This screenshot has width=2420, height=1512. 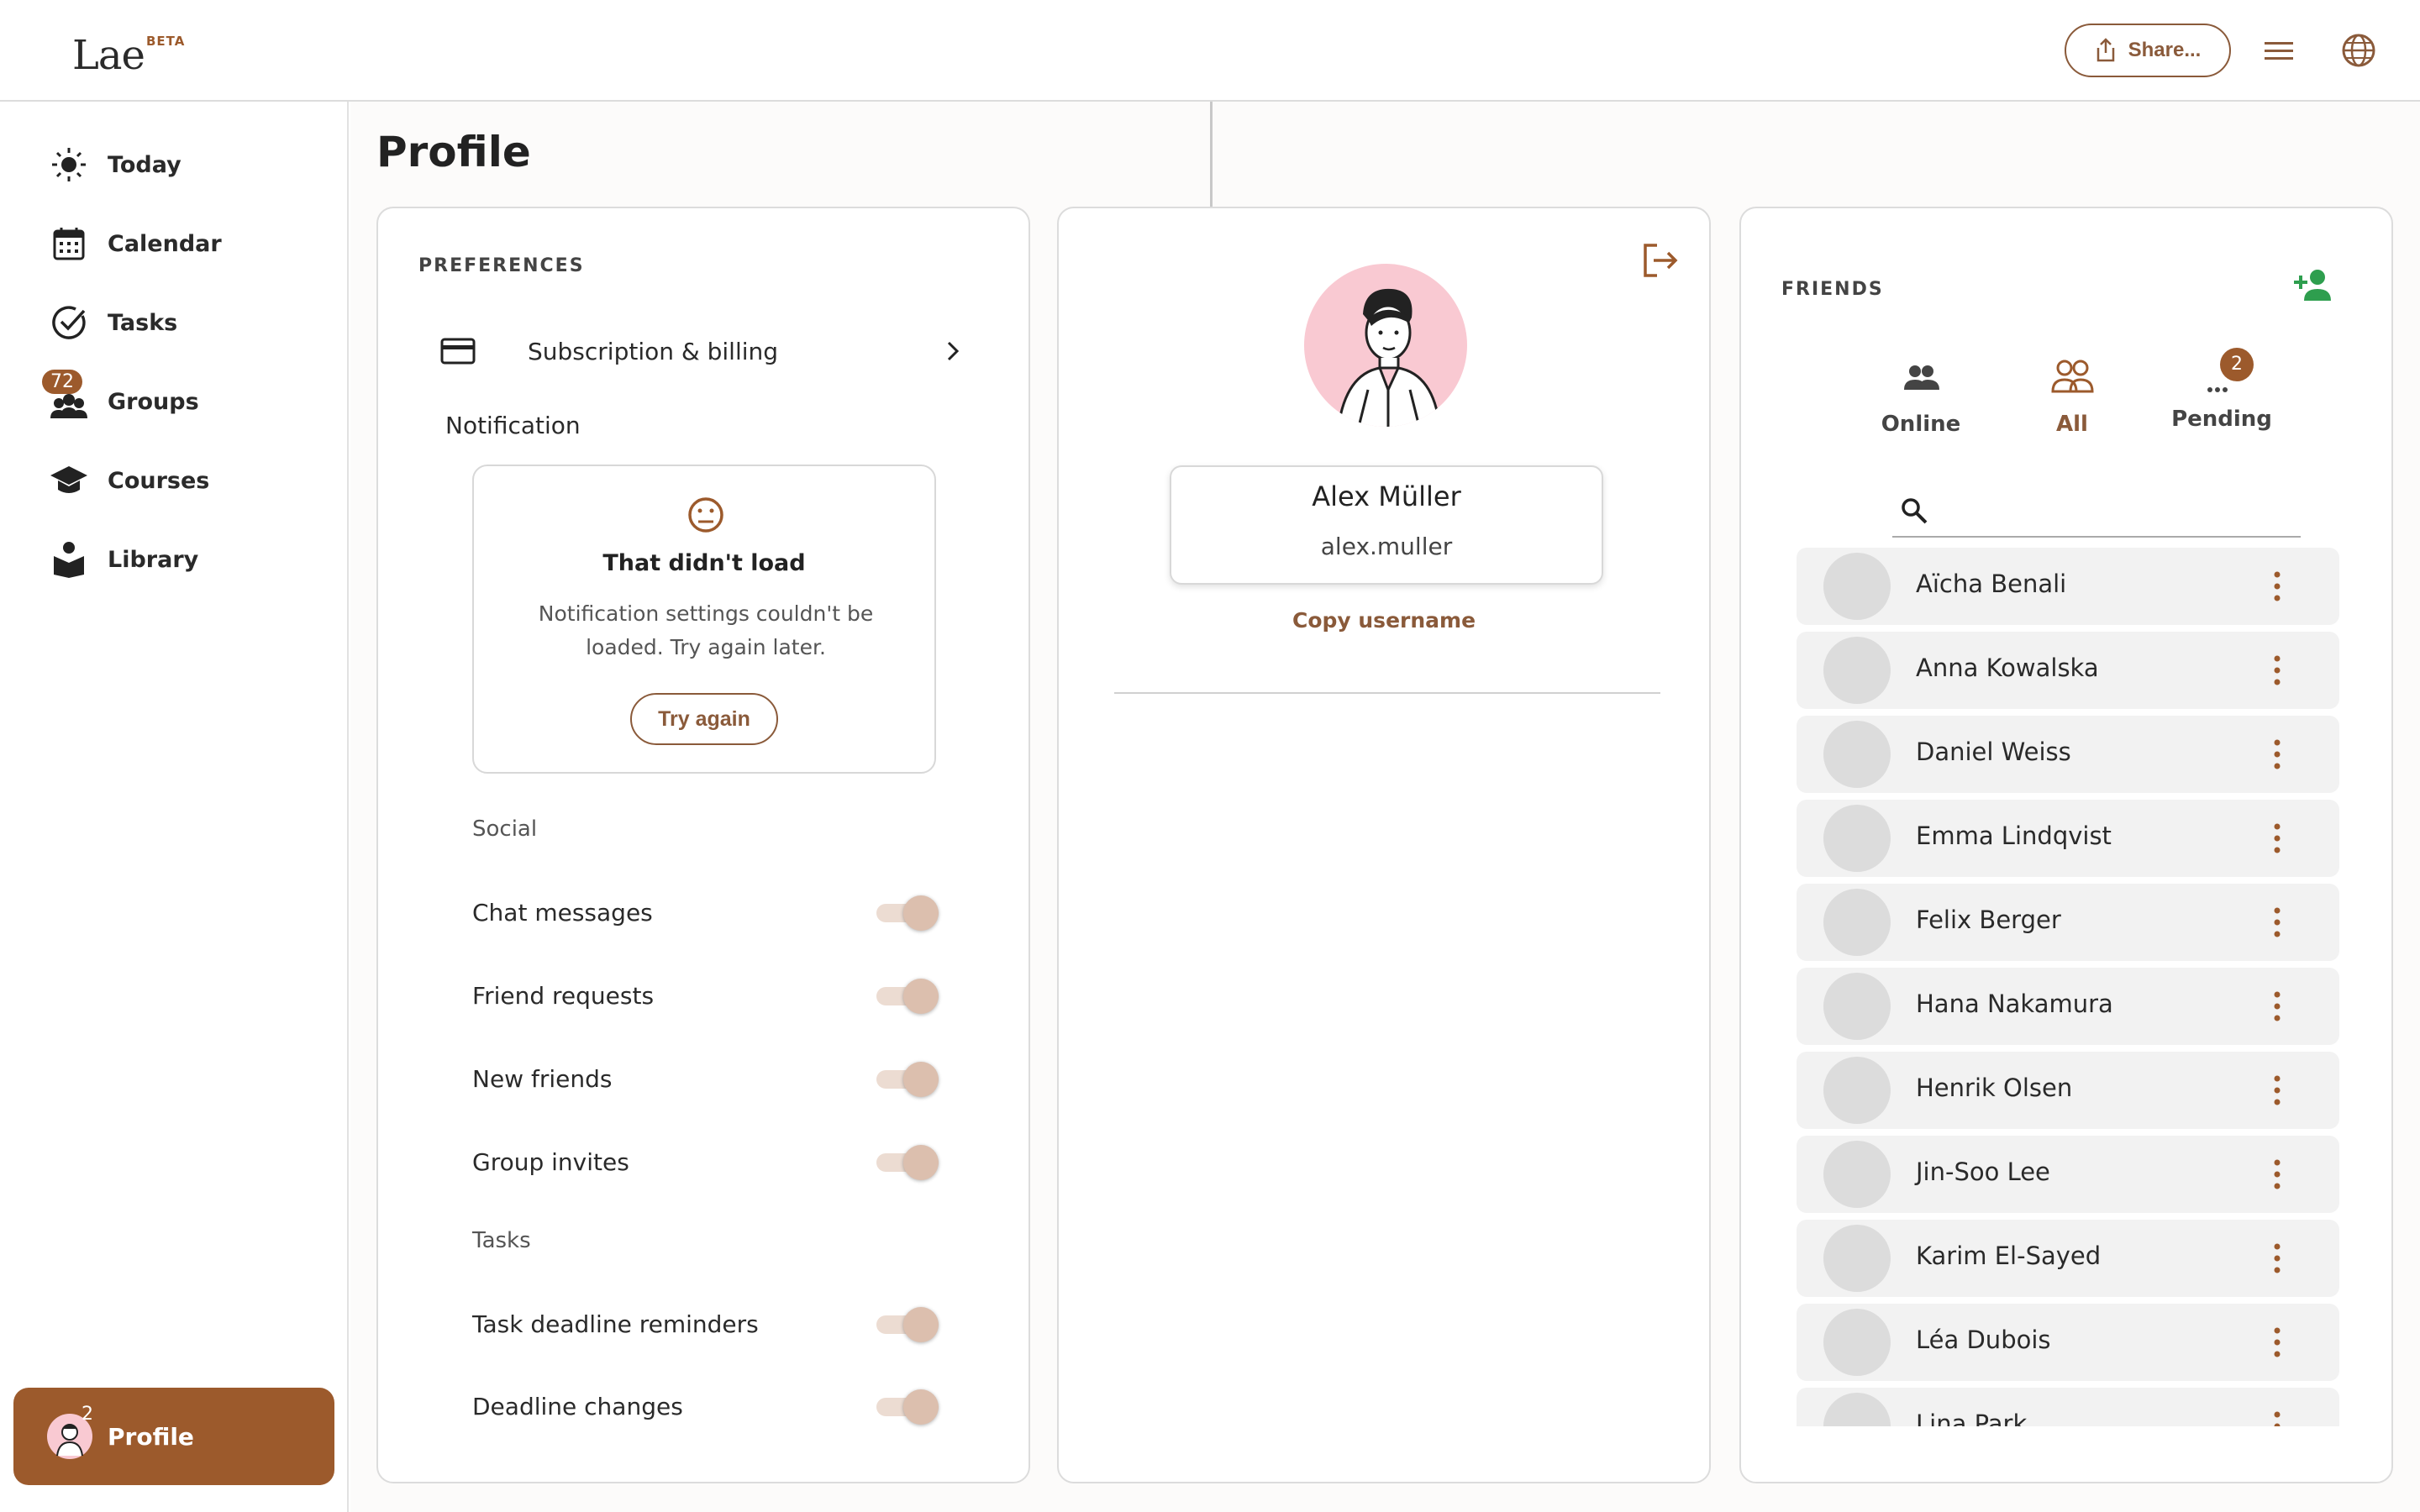 I want to click on tab-online: Online, so click(x=1921, y=402).